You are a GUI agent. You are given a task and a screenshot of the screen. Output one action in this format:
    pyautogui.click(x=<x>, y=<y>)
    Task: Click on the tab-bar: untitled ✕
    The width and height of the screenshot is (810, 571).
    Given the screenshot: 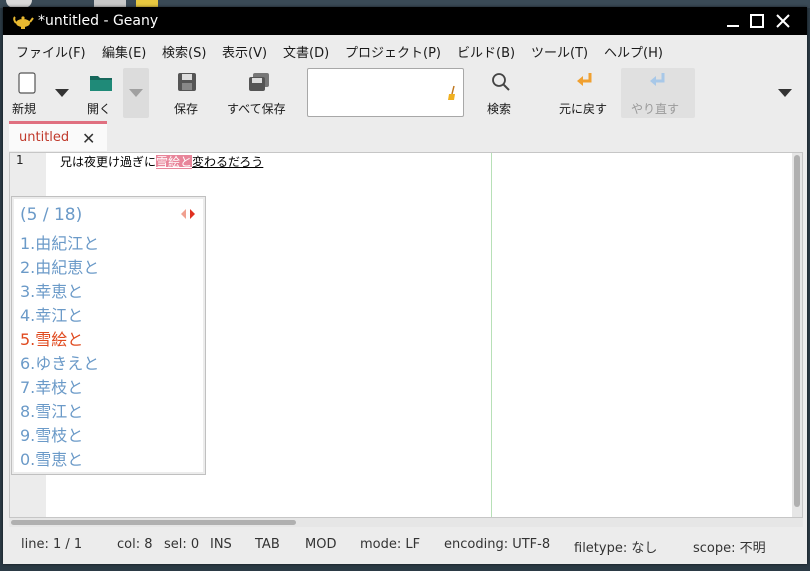 What is the action you would take?
    pyautogui.click(x=405, y=136)
    